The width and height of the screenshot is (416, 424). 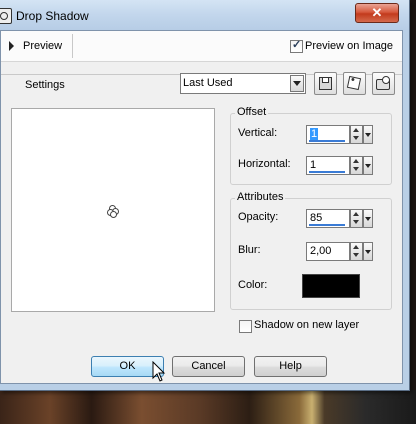 I want to click on navigator-target-icon, so click(x=113, y=211).